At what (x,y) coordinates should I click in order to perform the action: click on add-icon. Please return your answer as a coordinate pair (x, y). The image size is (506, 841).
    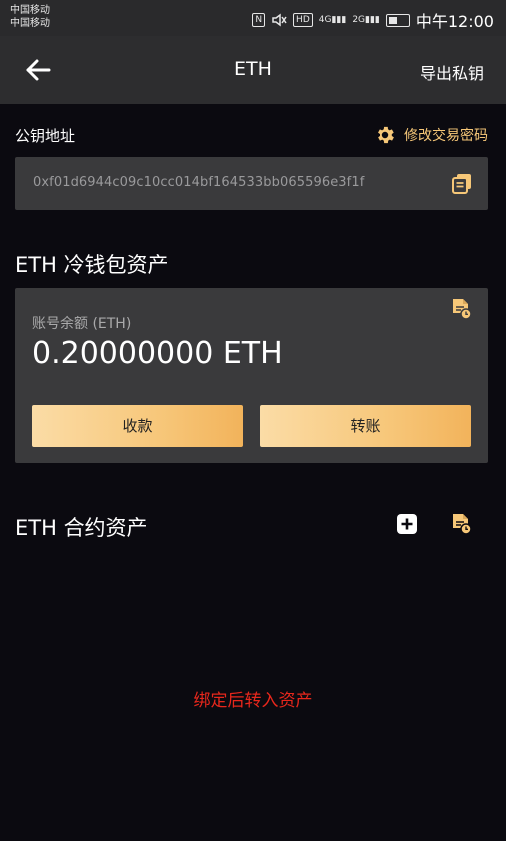
    Looking at the image, I should click on (407, 524).